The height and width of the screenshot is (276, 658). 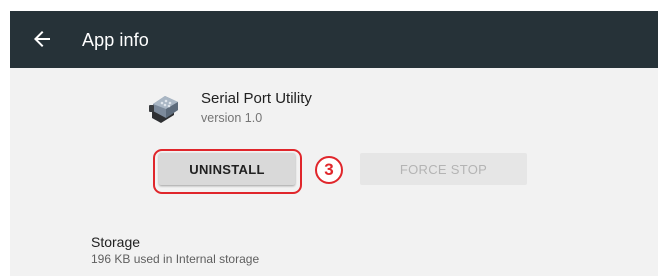 What do you see at coordinates (227, 169) in the screenshot?
I see `uninstall-button: UNINSTALL` at bounding box center [227, 169].